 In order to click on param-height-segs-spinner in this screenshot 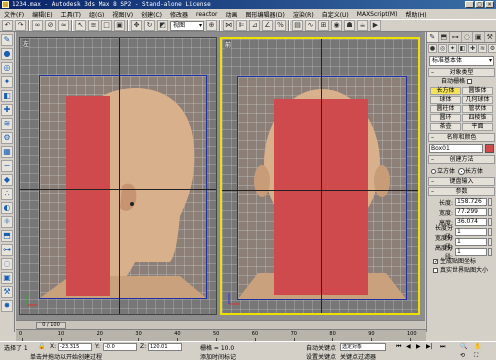, I will do `click(490, 252)`.